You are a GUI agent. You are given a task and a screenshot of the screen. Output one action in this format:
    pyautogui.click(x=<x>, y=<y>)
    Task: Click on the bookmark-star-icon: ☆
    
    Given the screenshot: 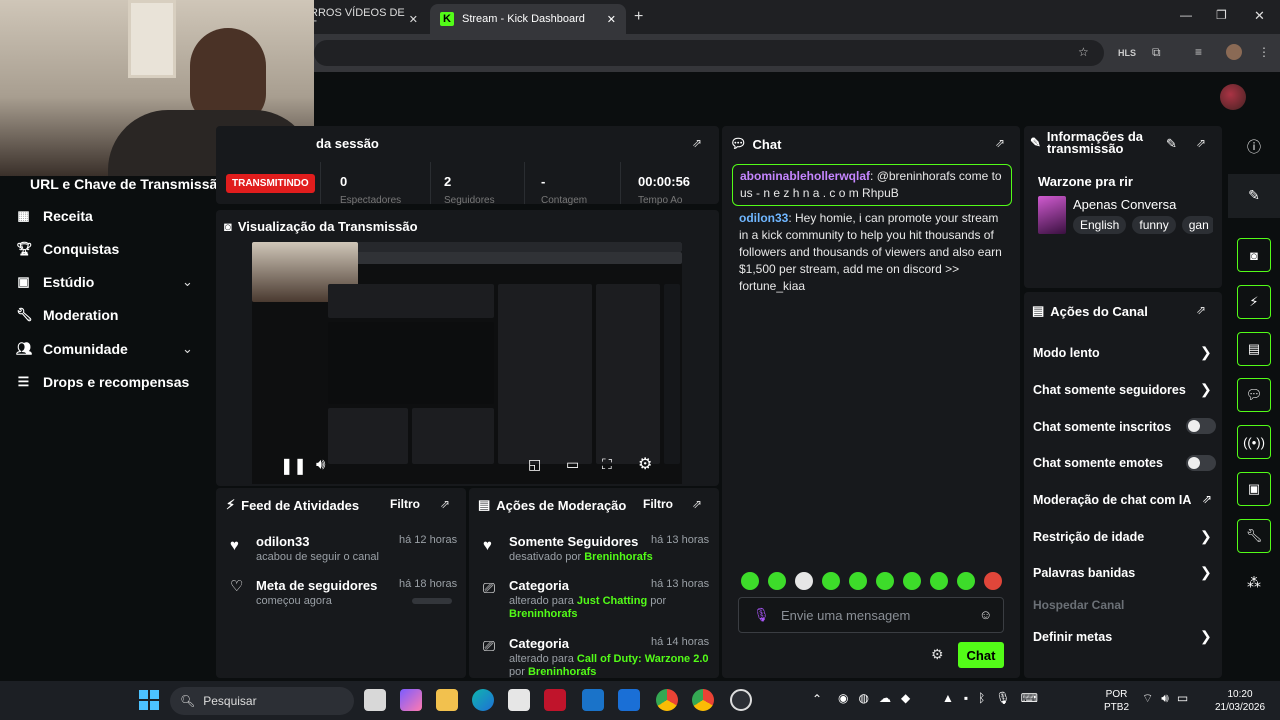 What is the action you would take?
    pyautogui.click(x=1083, y=52)
    